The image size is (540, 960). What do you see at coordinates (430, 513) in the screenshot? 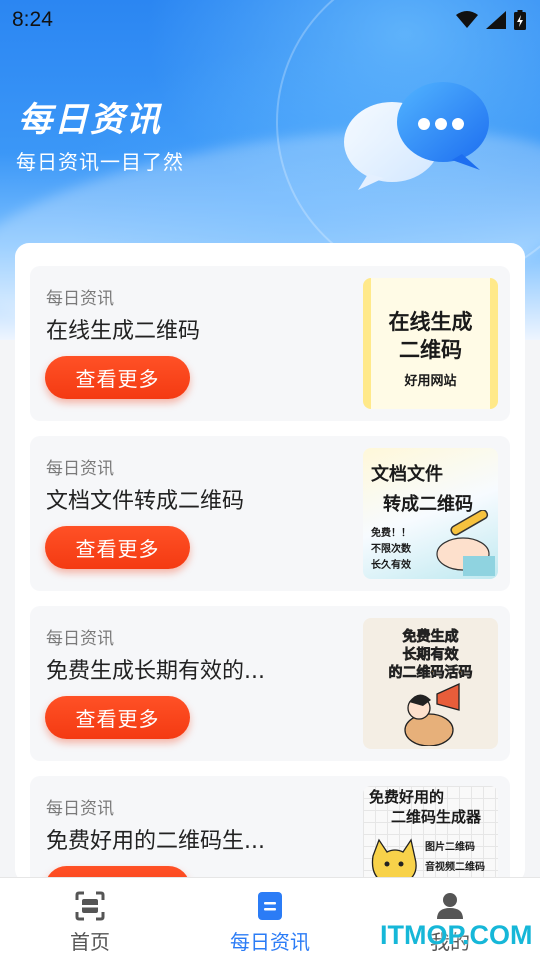
I see `card-thumbnail: 文档文件 转成二维码 免费！！ 不限次数 长久有效` at bounding box center [430, 513].